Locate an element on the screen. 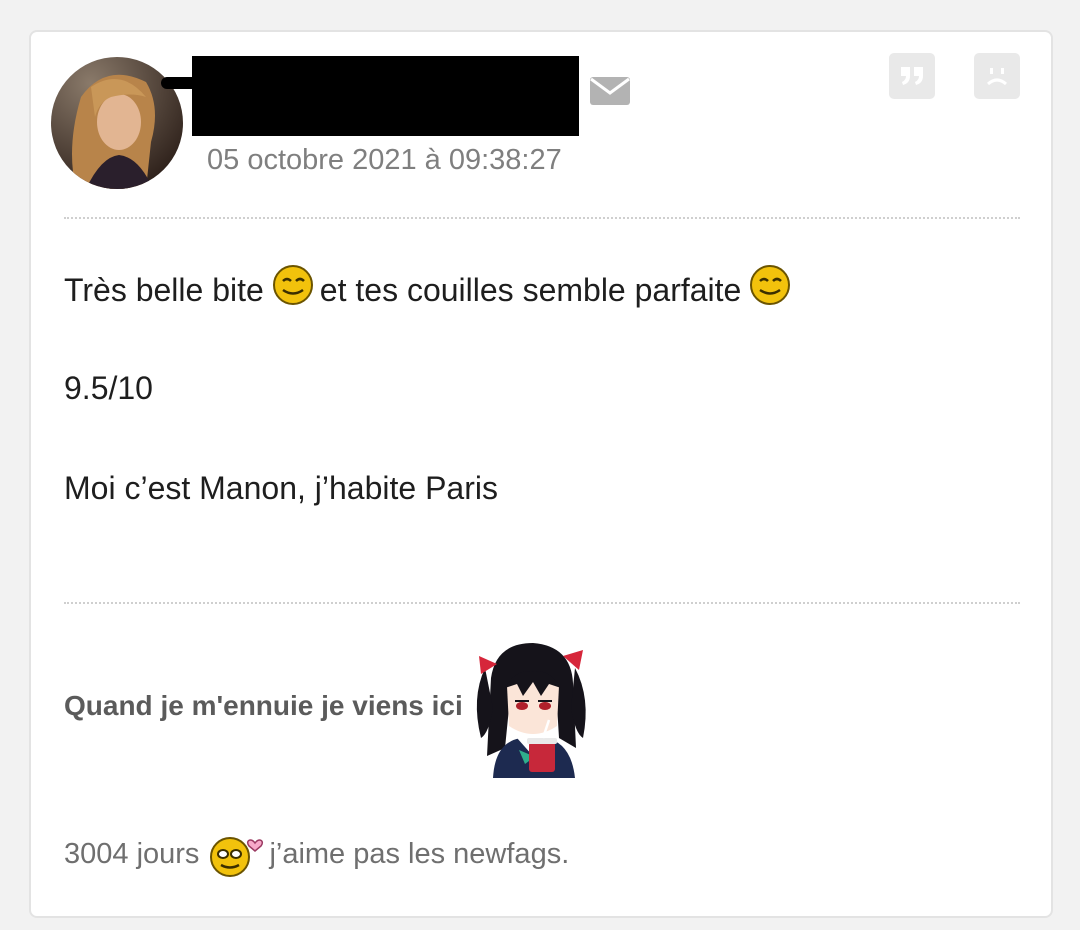  report-button is located at coordinates (997, 76).